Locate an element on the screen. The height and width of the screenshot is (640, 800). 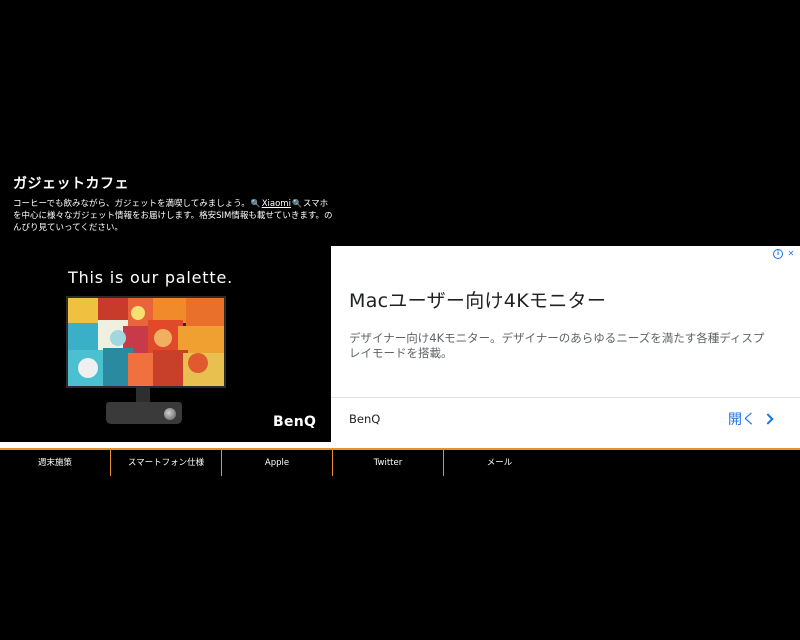
nav-item-mail: メール is located at coordinates (499, 463).